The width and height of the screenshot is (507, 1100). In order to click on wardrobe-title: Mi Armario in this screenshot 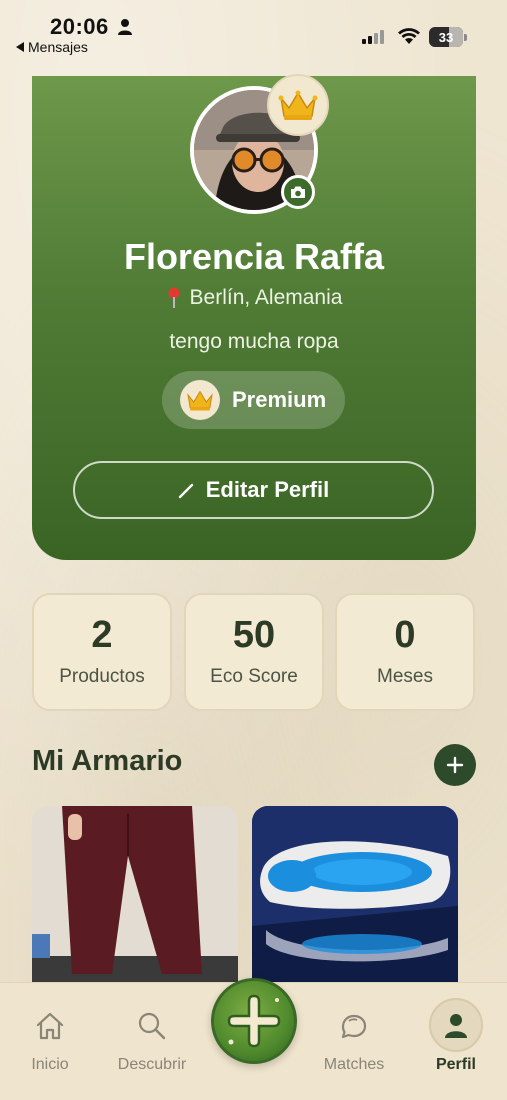, I will do `click(107, 761)`.